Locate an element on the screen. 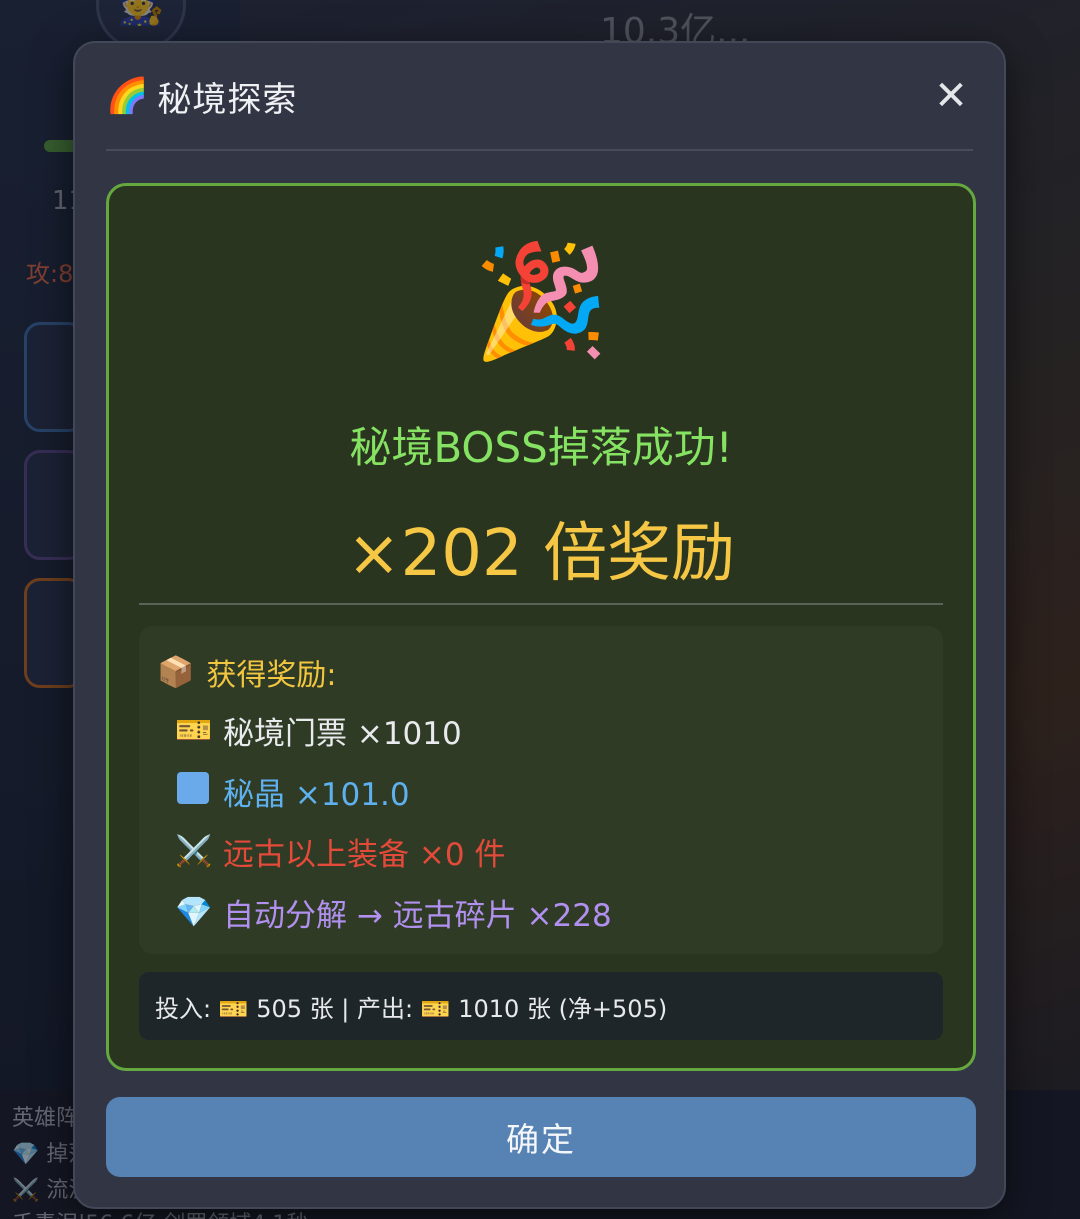 The width and height of the screenshot is (1080, 1219). reward-multiplier: ×202 倍奖励 is located at coordinates (541, 554).